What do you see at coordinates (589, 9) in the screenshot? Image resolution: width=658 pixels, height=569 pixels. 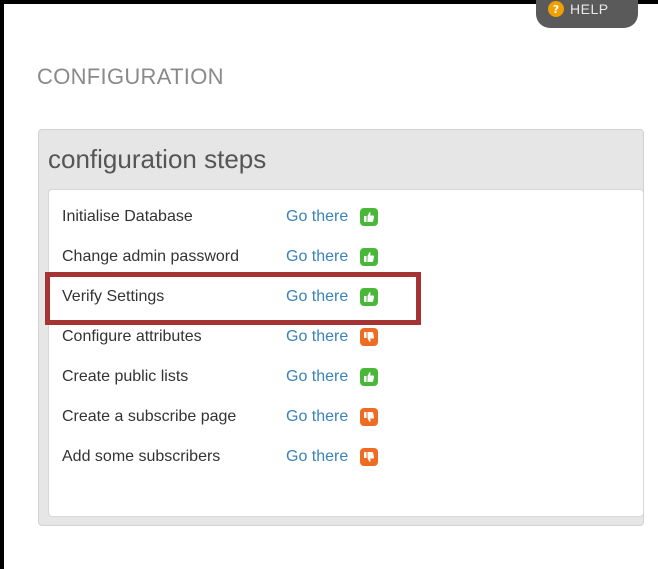 I see `help-button-label: HELP` at bounding box center [589, 9].